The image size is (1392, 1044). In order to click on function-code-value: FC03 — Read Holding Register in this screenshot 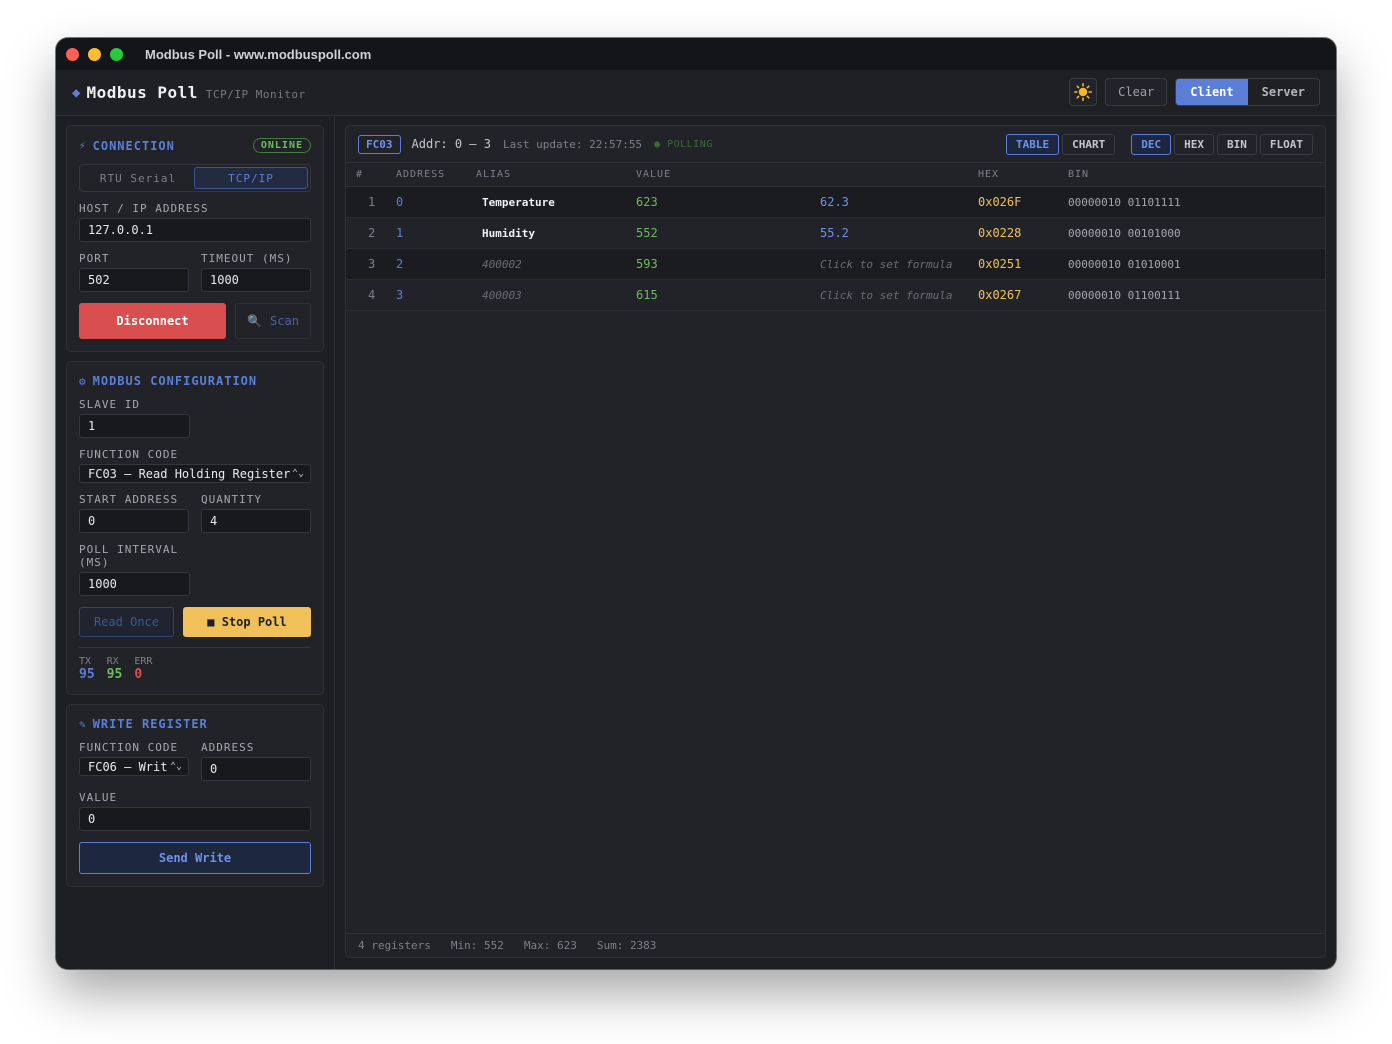, I will do `click(189, 473)`.